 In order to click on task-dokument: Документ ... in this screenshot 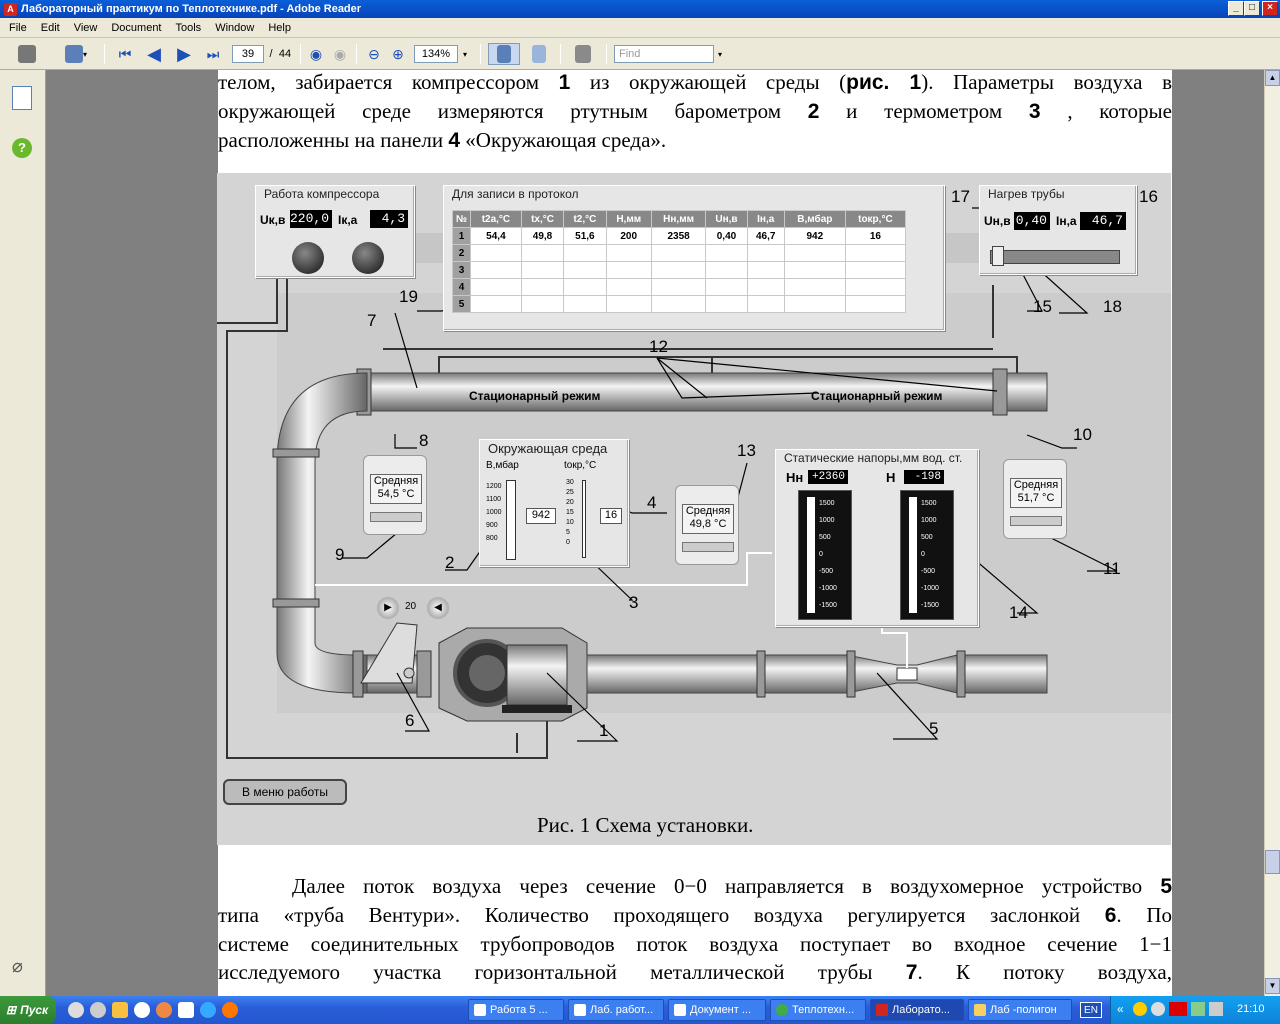, I will do `click(717, 1010)`.